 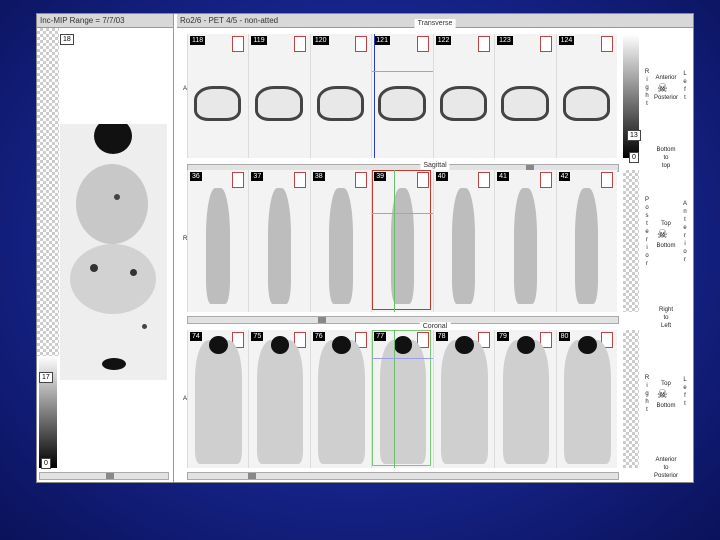 I want to click on mip-image, so click(x=113, y=252).